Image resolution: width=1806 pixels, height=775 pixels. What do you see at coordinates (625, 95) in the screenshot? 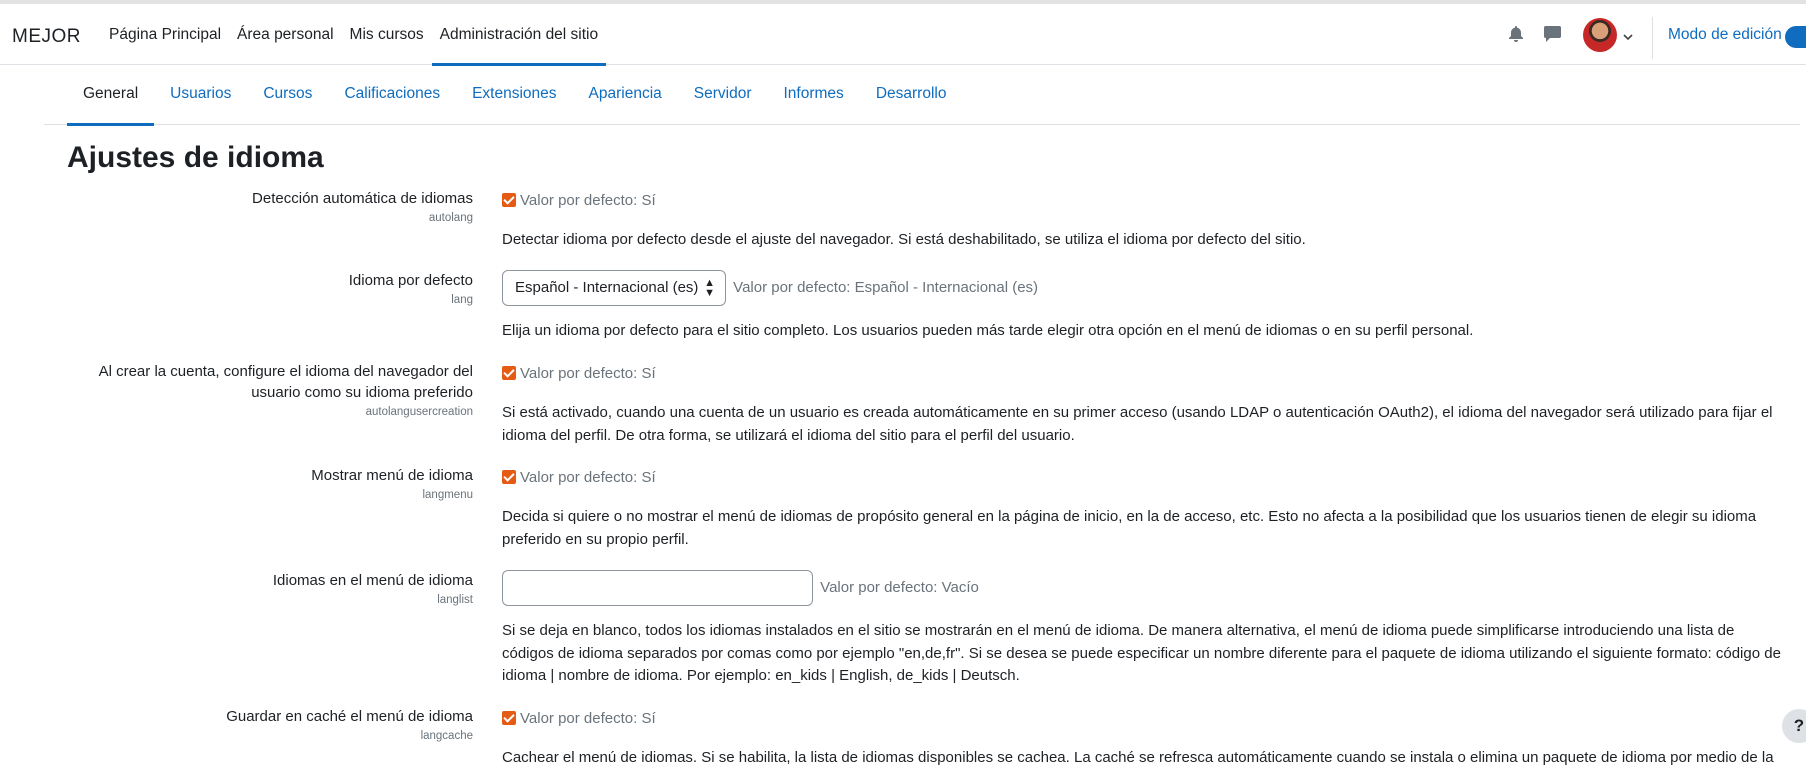
I see `tab-appearance: Apariencia` at bounding box center [625, 95].